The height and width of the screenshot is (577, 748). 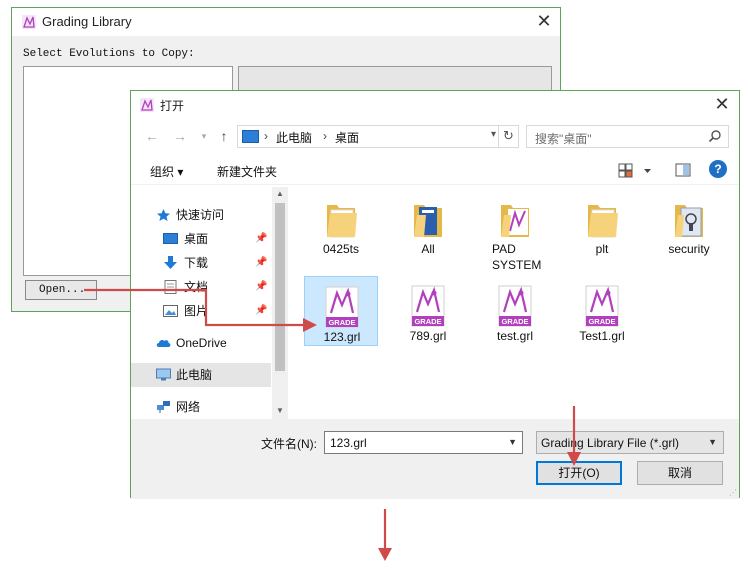 I want to click on filename-value: 123.grl, so click(x=348, y=443).